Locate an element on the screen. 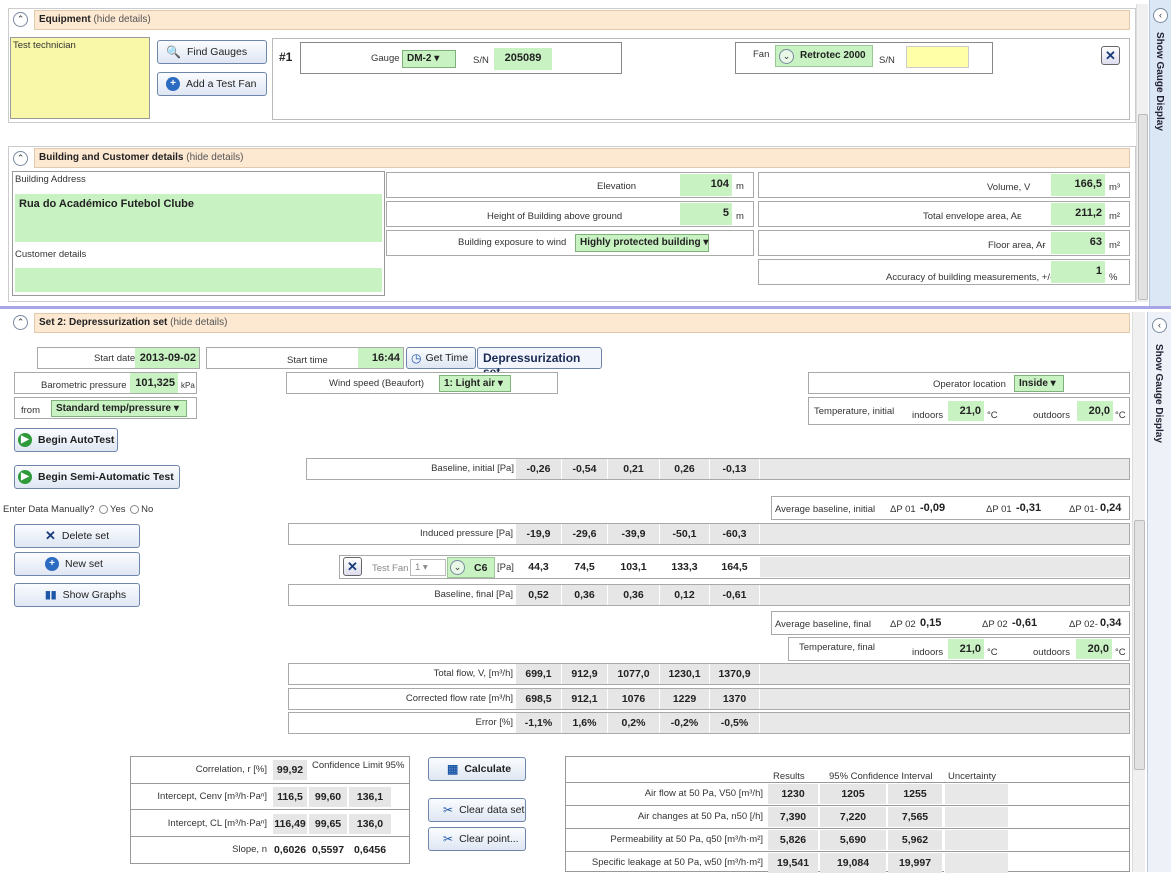  gauge-index: #1 is located at coordinates (286, 57).